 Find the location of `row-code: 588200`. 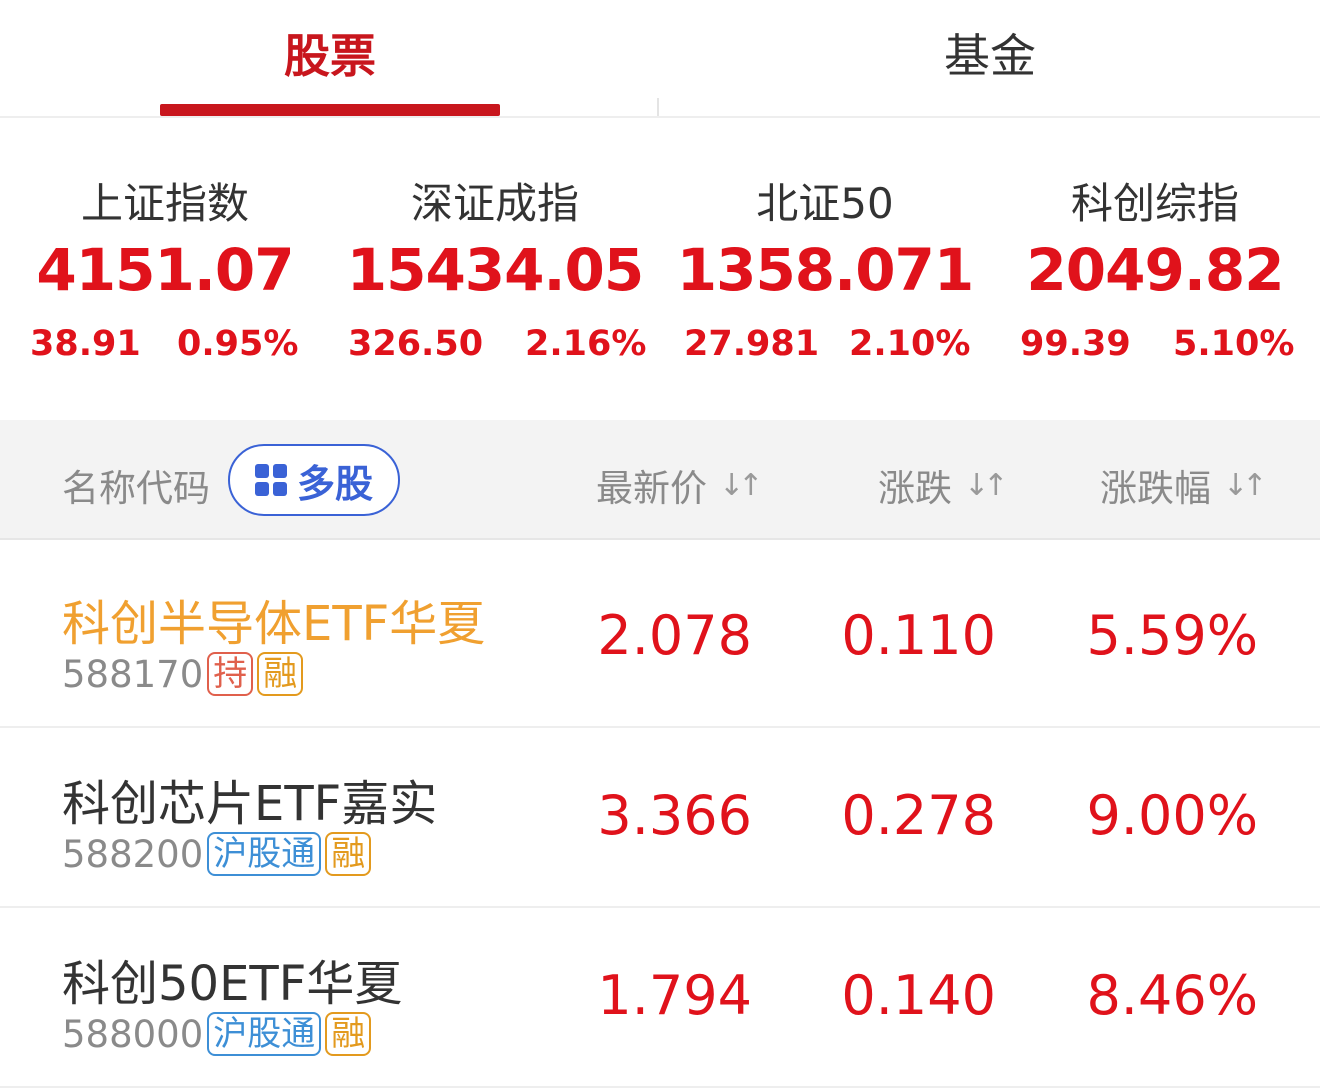

row-code: 588200 is located at coordinates (133, 854).